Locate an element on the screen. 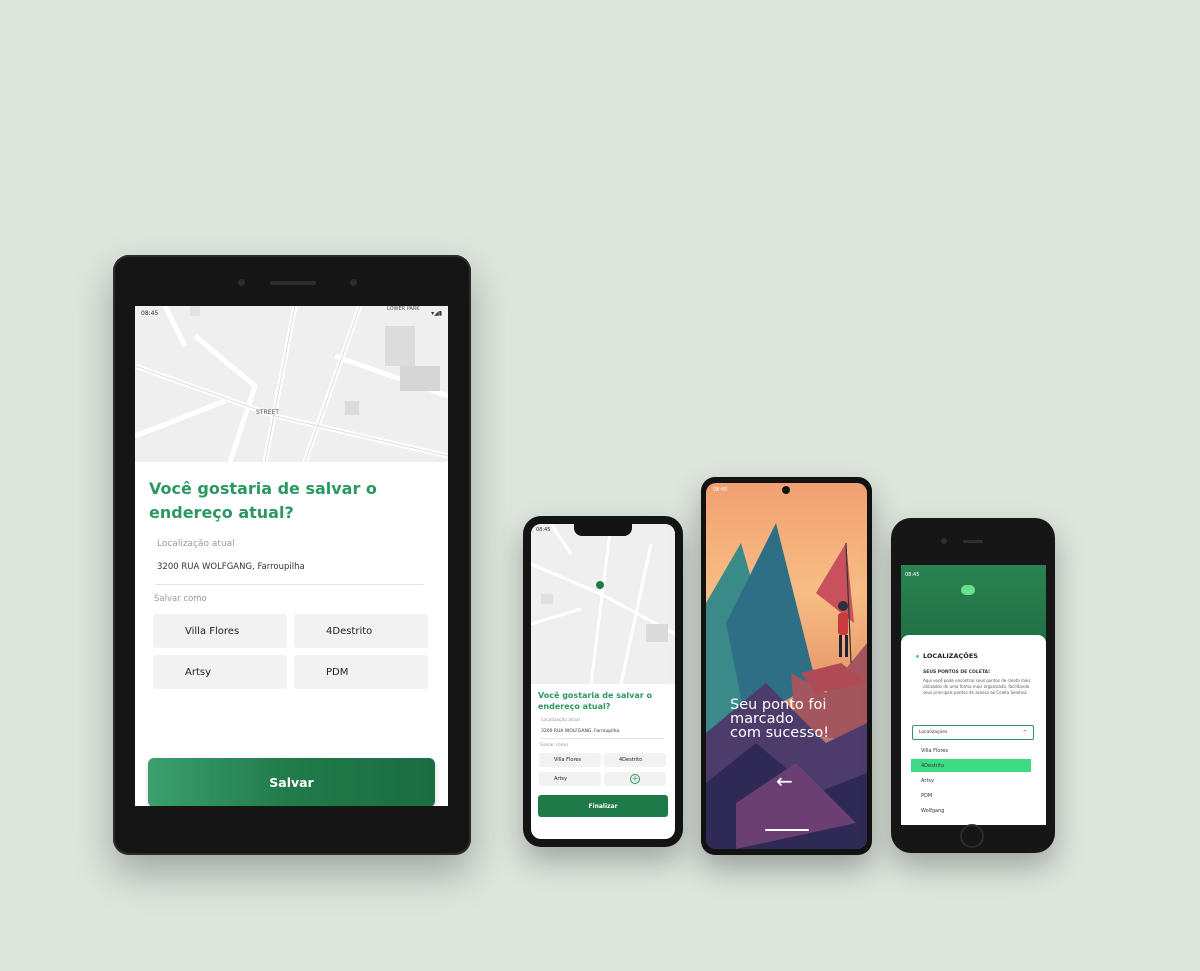  phone-notch is located at coordinates (603, 530).